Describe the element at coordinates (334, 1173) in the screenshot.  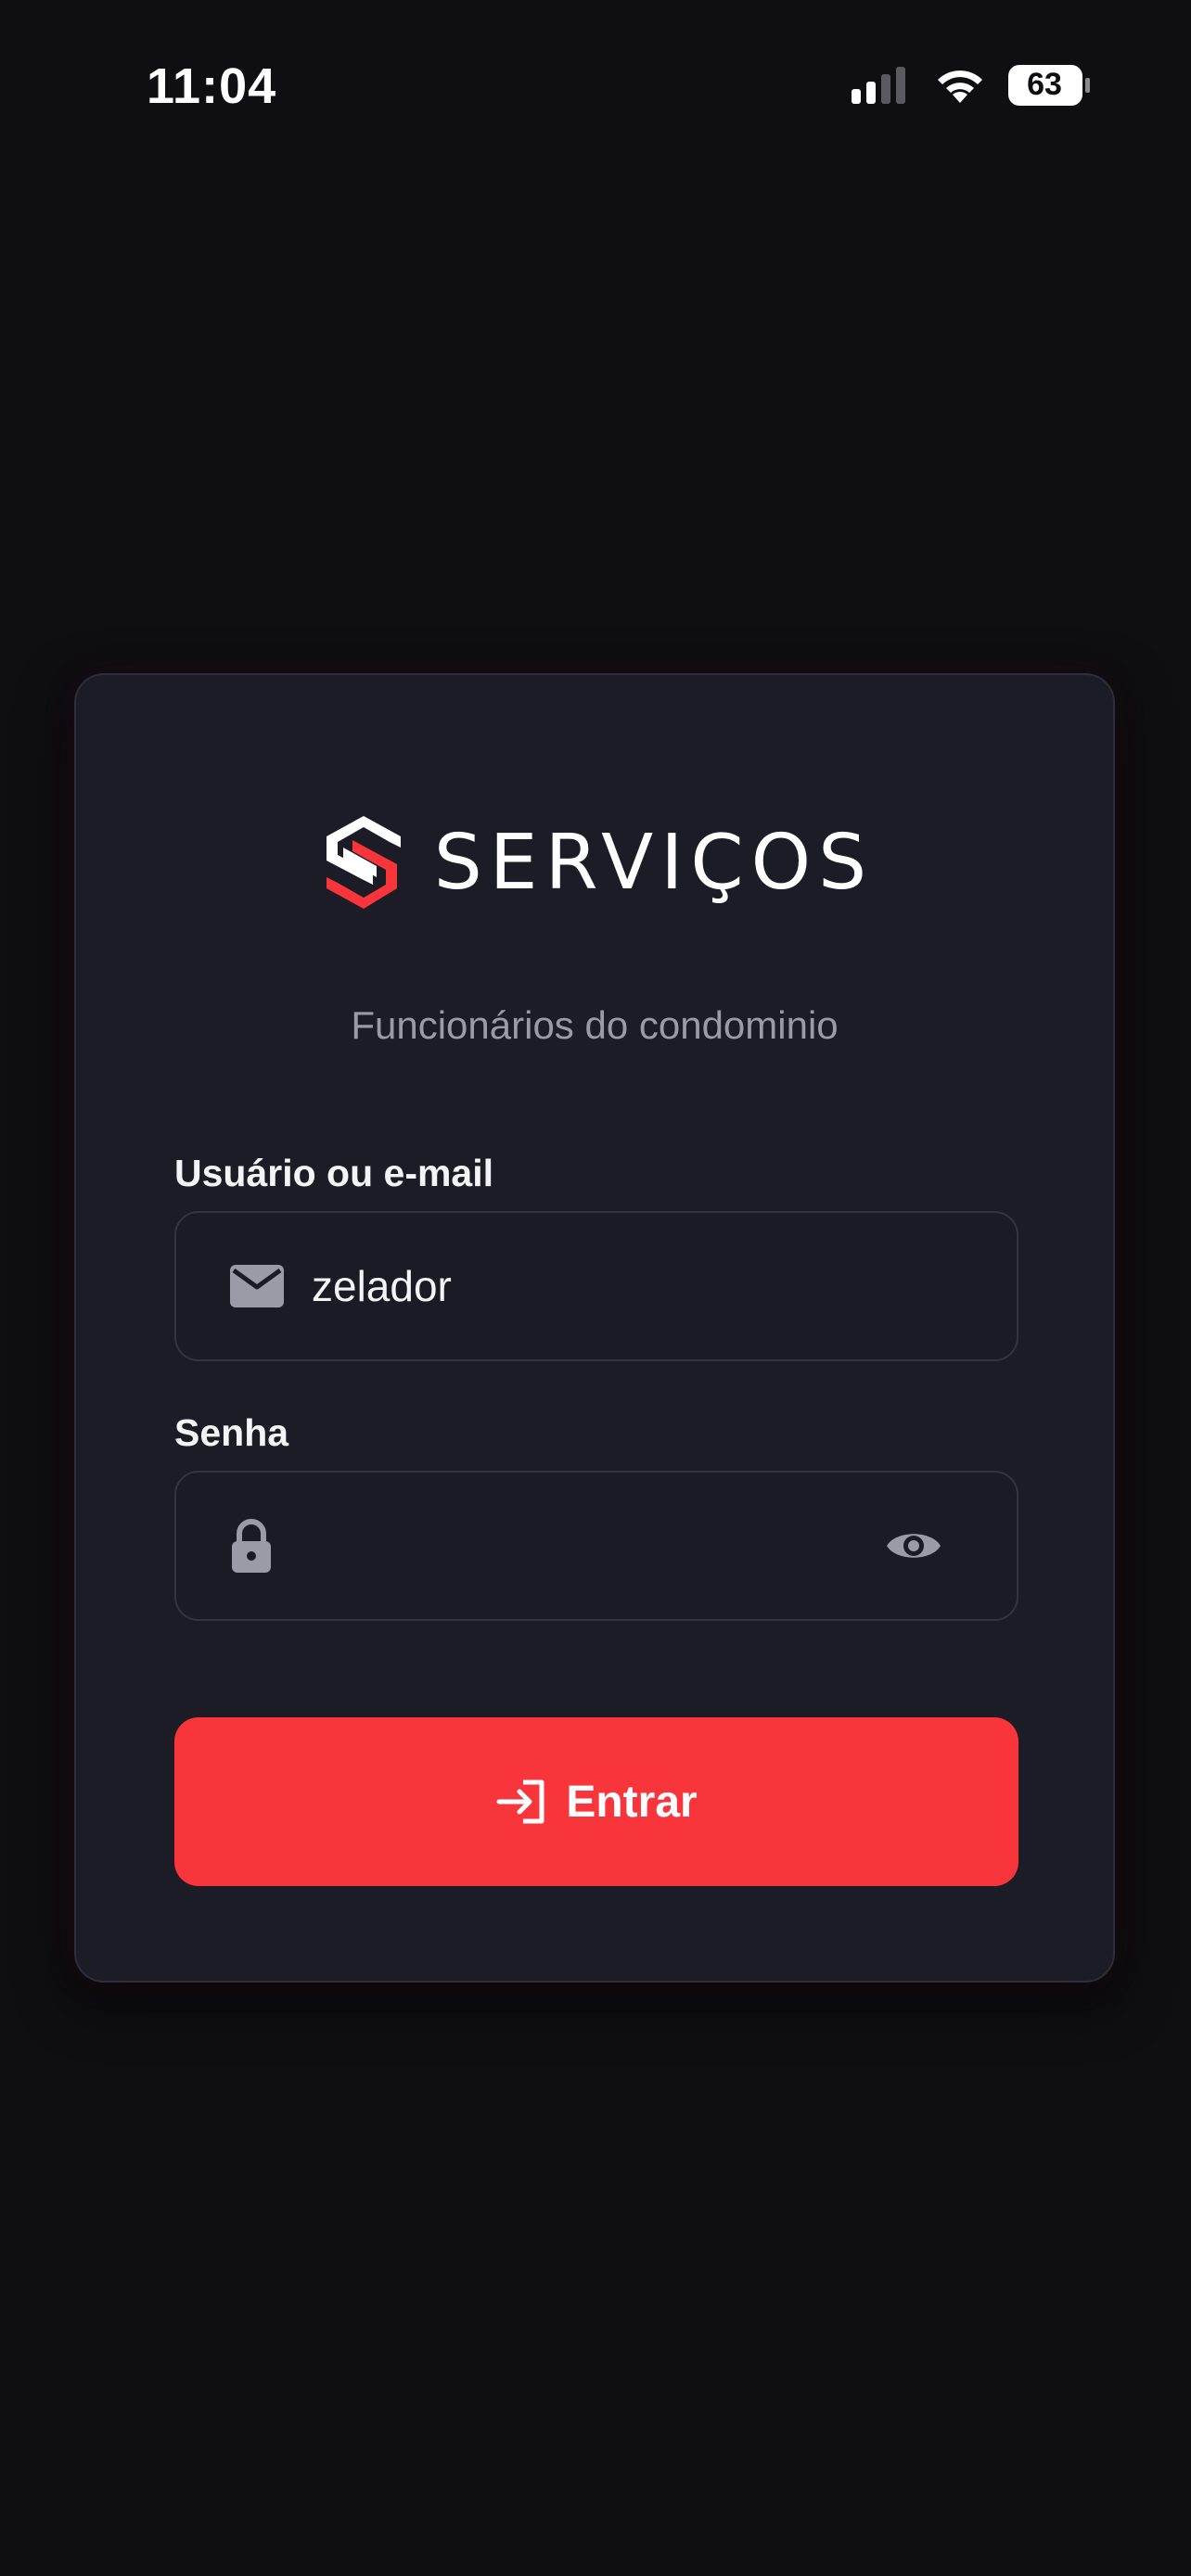
I see `username-label: Usuário ou e-mail` at that location.